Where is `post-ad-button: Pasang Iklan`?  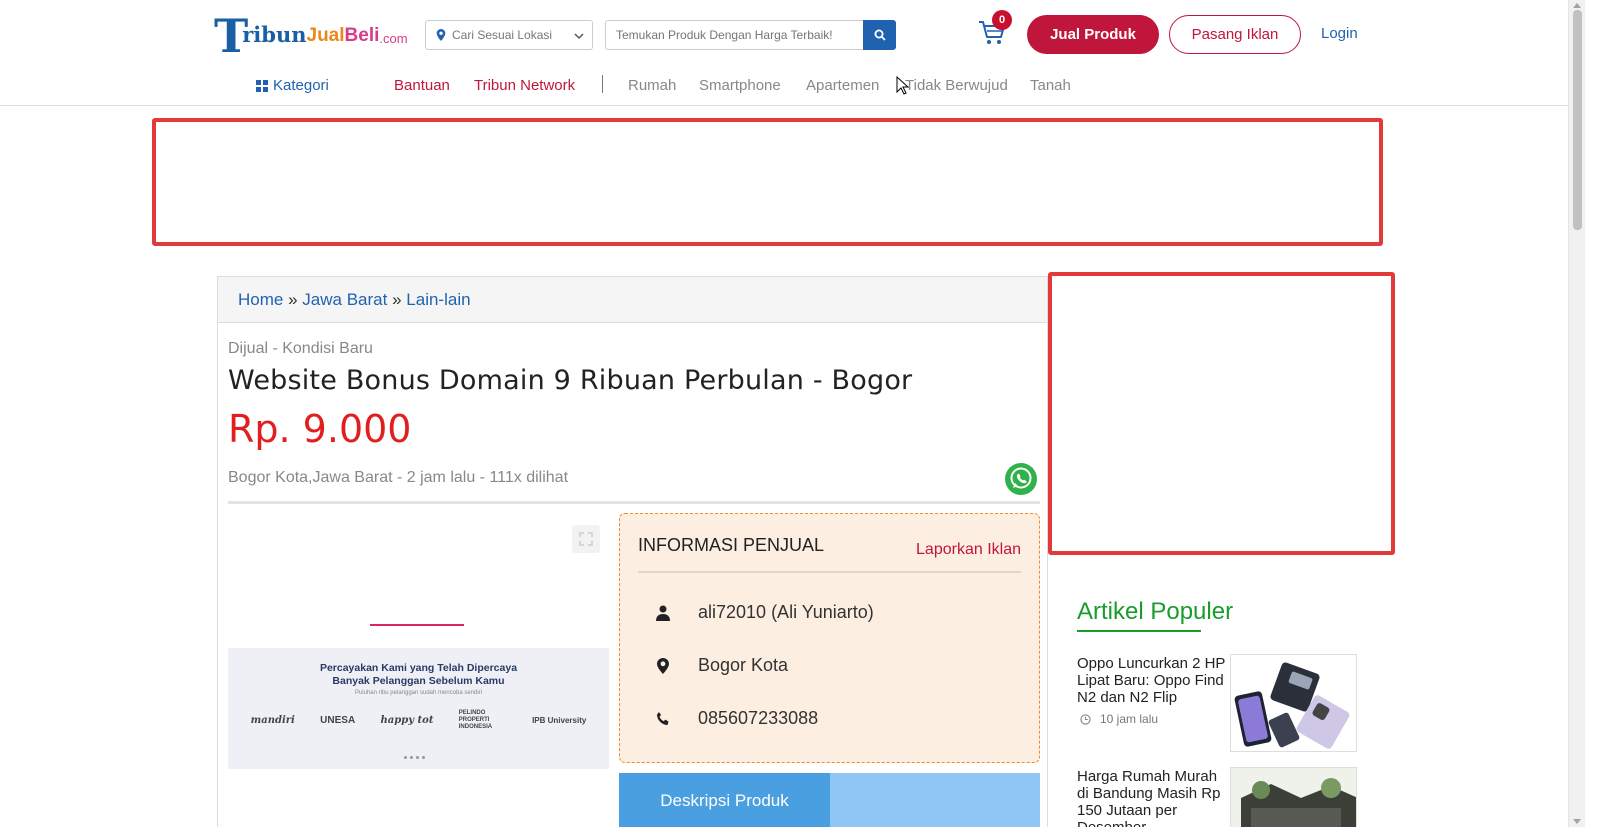
post-ad-button: Pasang Iklan is located at coordinates (1235, 34).